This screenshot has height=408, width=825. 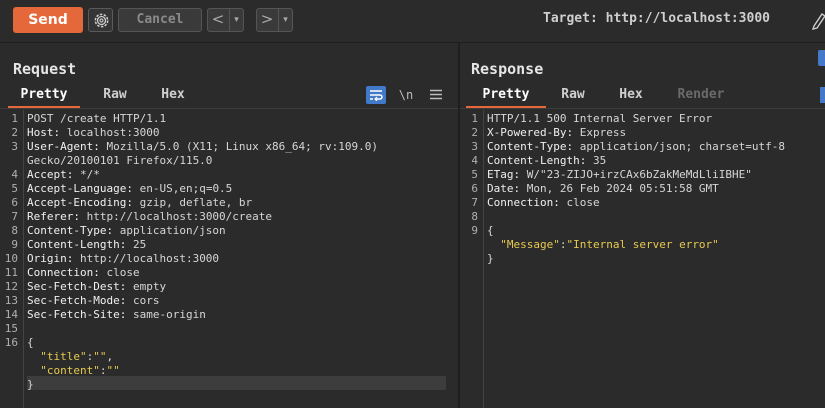 What do you see at coordinates (45, 69) in the screenshot?
I see `request-title: Request` at bounding box center [45, 69].